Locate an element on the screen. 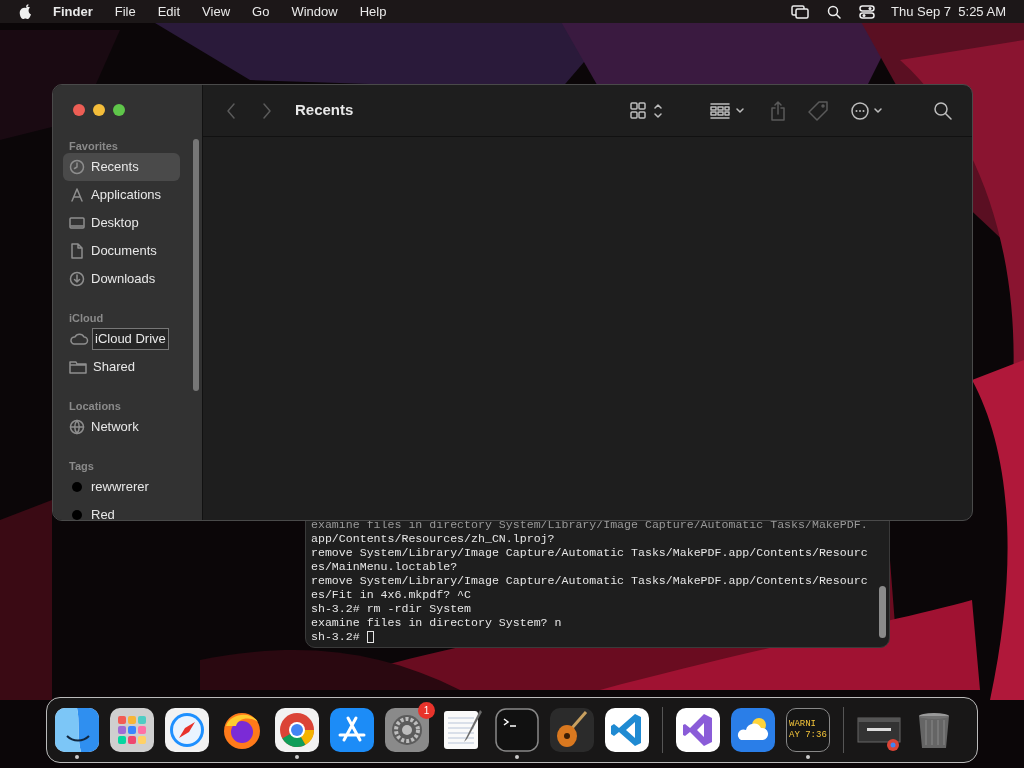  sidebar-item: Desktop is located at coordinates (121, 223).